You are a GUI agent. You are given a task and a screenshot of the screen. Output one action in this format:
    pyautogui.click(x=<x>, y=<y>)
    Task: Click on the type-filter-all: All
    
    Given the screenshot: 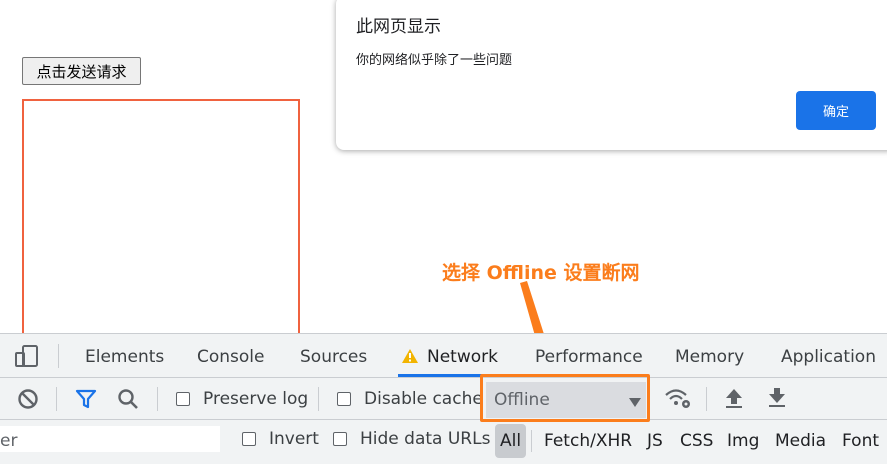 What is the action you would take?
    pyautogui.click(x=510, y=441)
    